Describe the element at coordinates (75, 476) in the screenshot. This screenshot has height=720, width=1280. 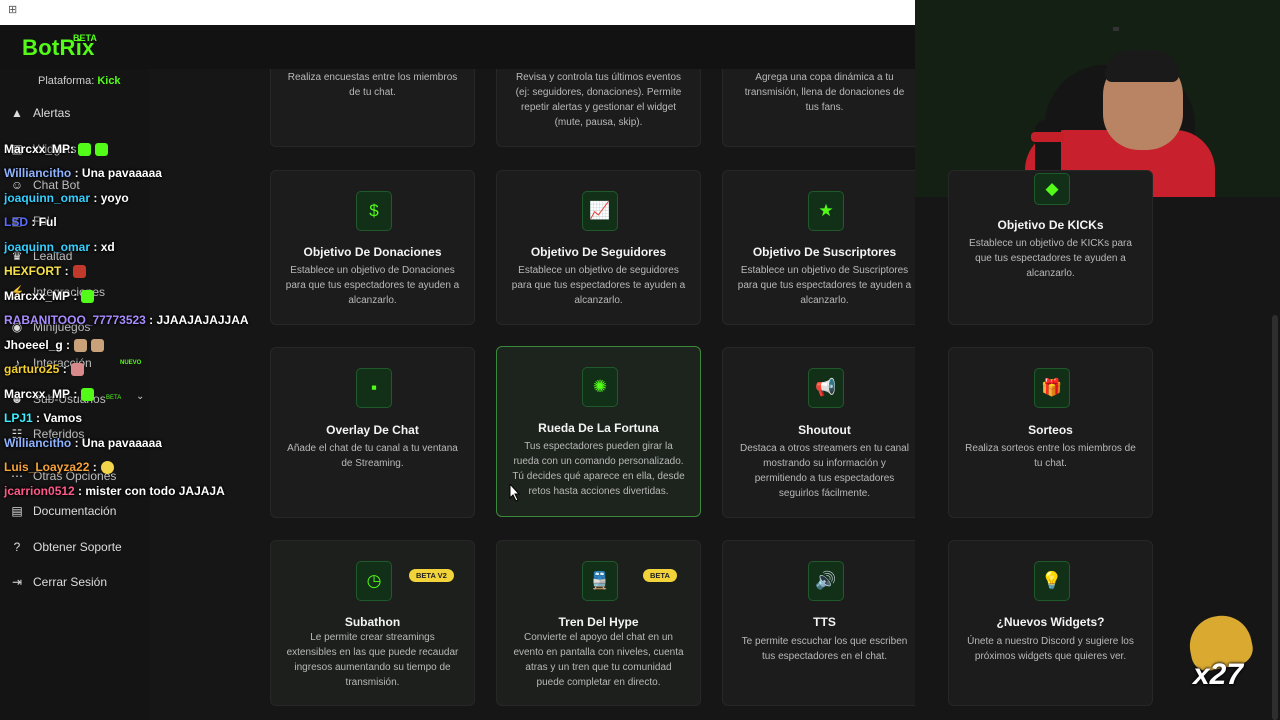
I see `sidebar-item-label: Otras Opciones` at that location.